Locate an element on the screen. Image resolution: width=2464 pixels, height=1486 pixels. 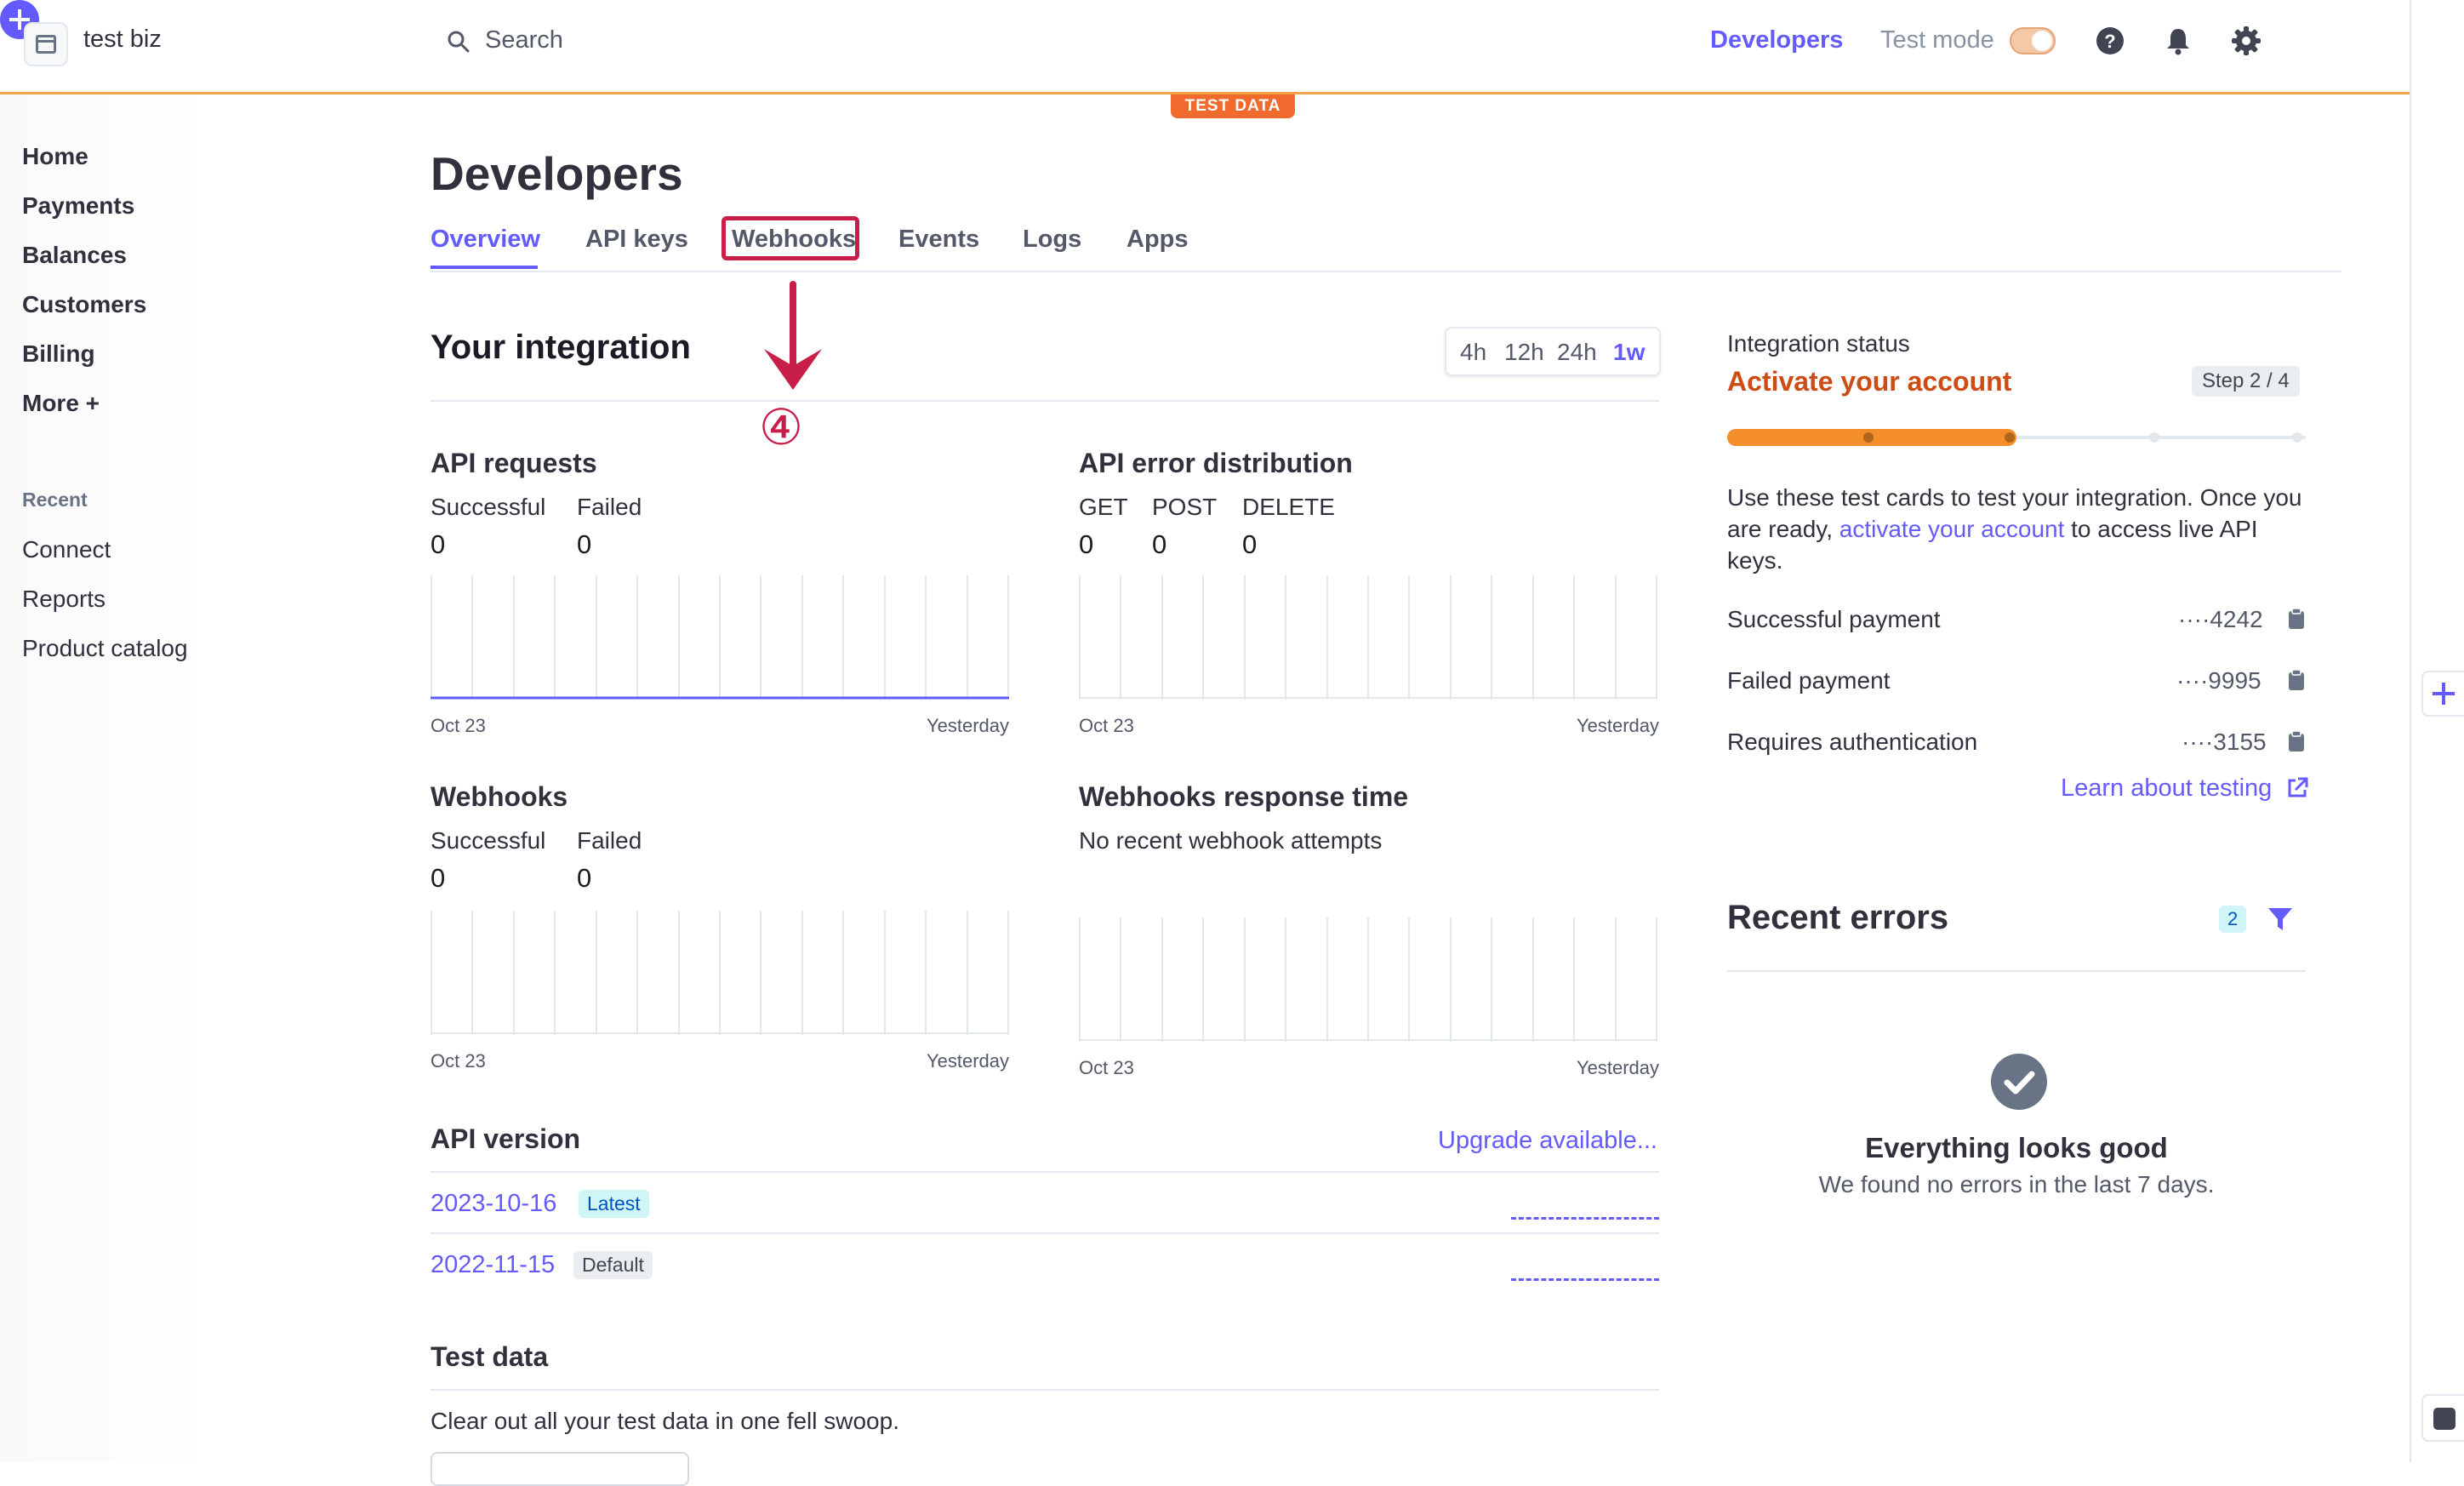
business-name: test biz is located at coordinates (122, 40).